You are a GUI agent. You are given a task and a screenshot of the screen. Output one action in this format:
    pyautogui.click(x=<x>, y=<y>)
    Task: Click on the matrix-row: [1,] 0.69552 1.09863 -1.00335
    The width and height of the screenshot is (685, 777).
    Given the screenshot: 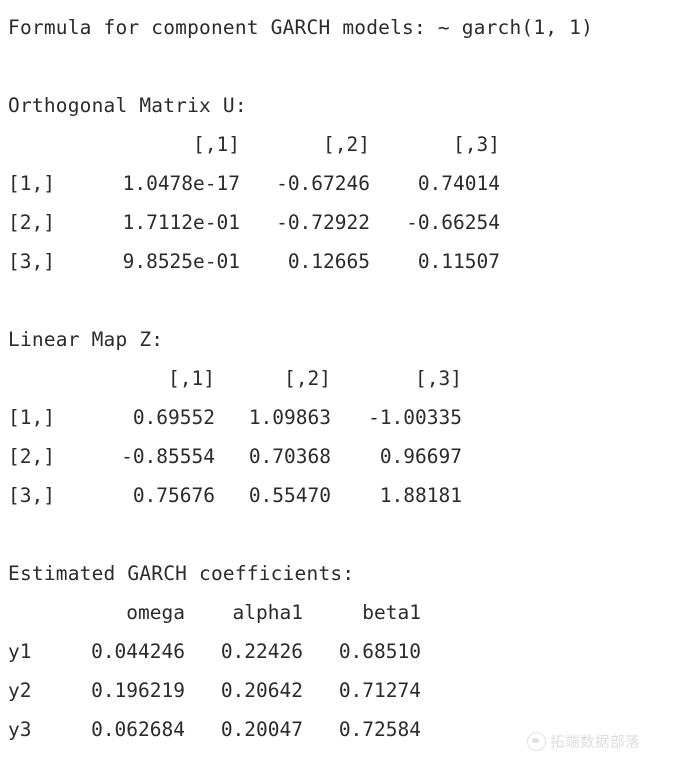 What is the action you would take?
    pyautogui.click(x=346, y=417)
    